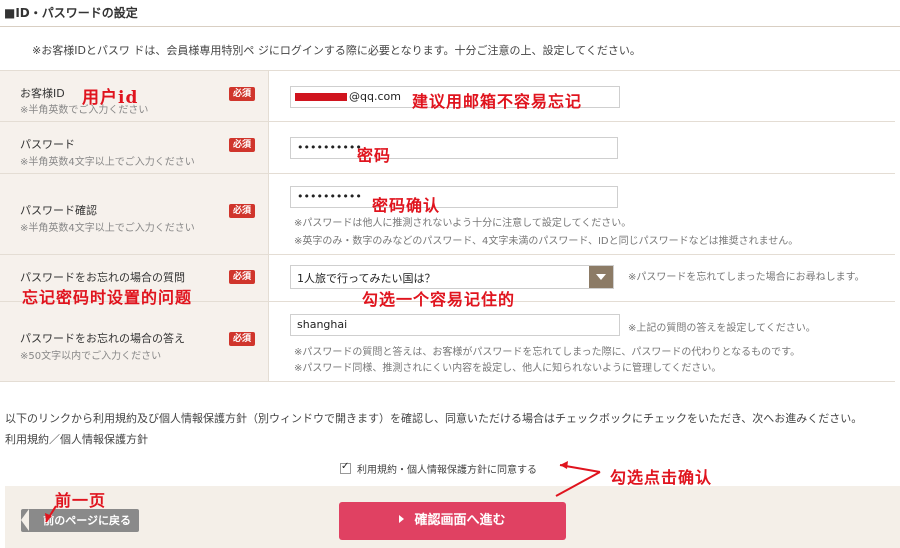  Describe the element at coordinates (76, 439) in the screenshot. I see `terms-link: 利用規約／個人情報保護方針` at that location.